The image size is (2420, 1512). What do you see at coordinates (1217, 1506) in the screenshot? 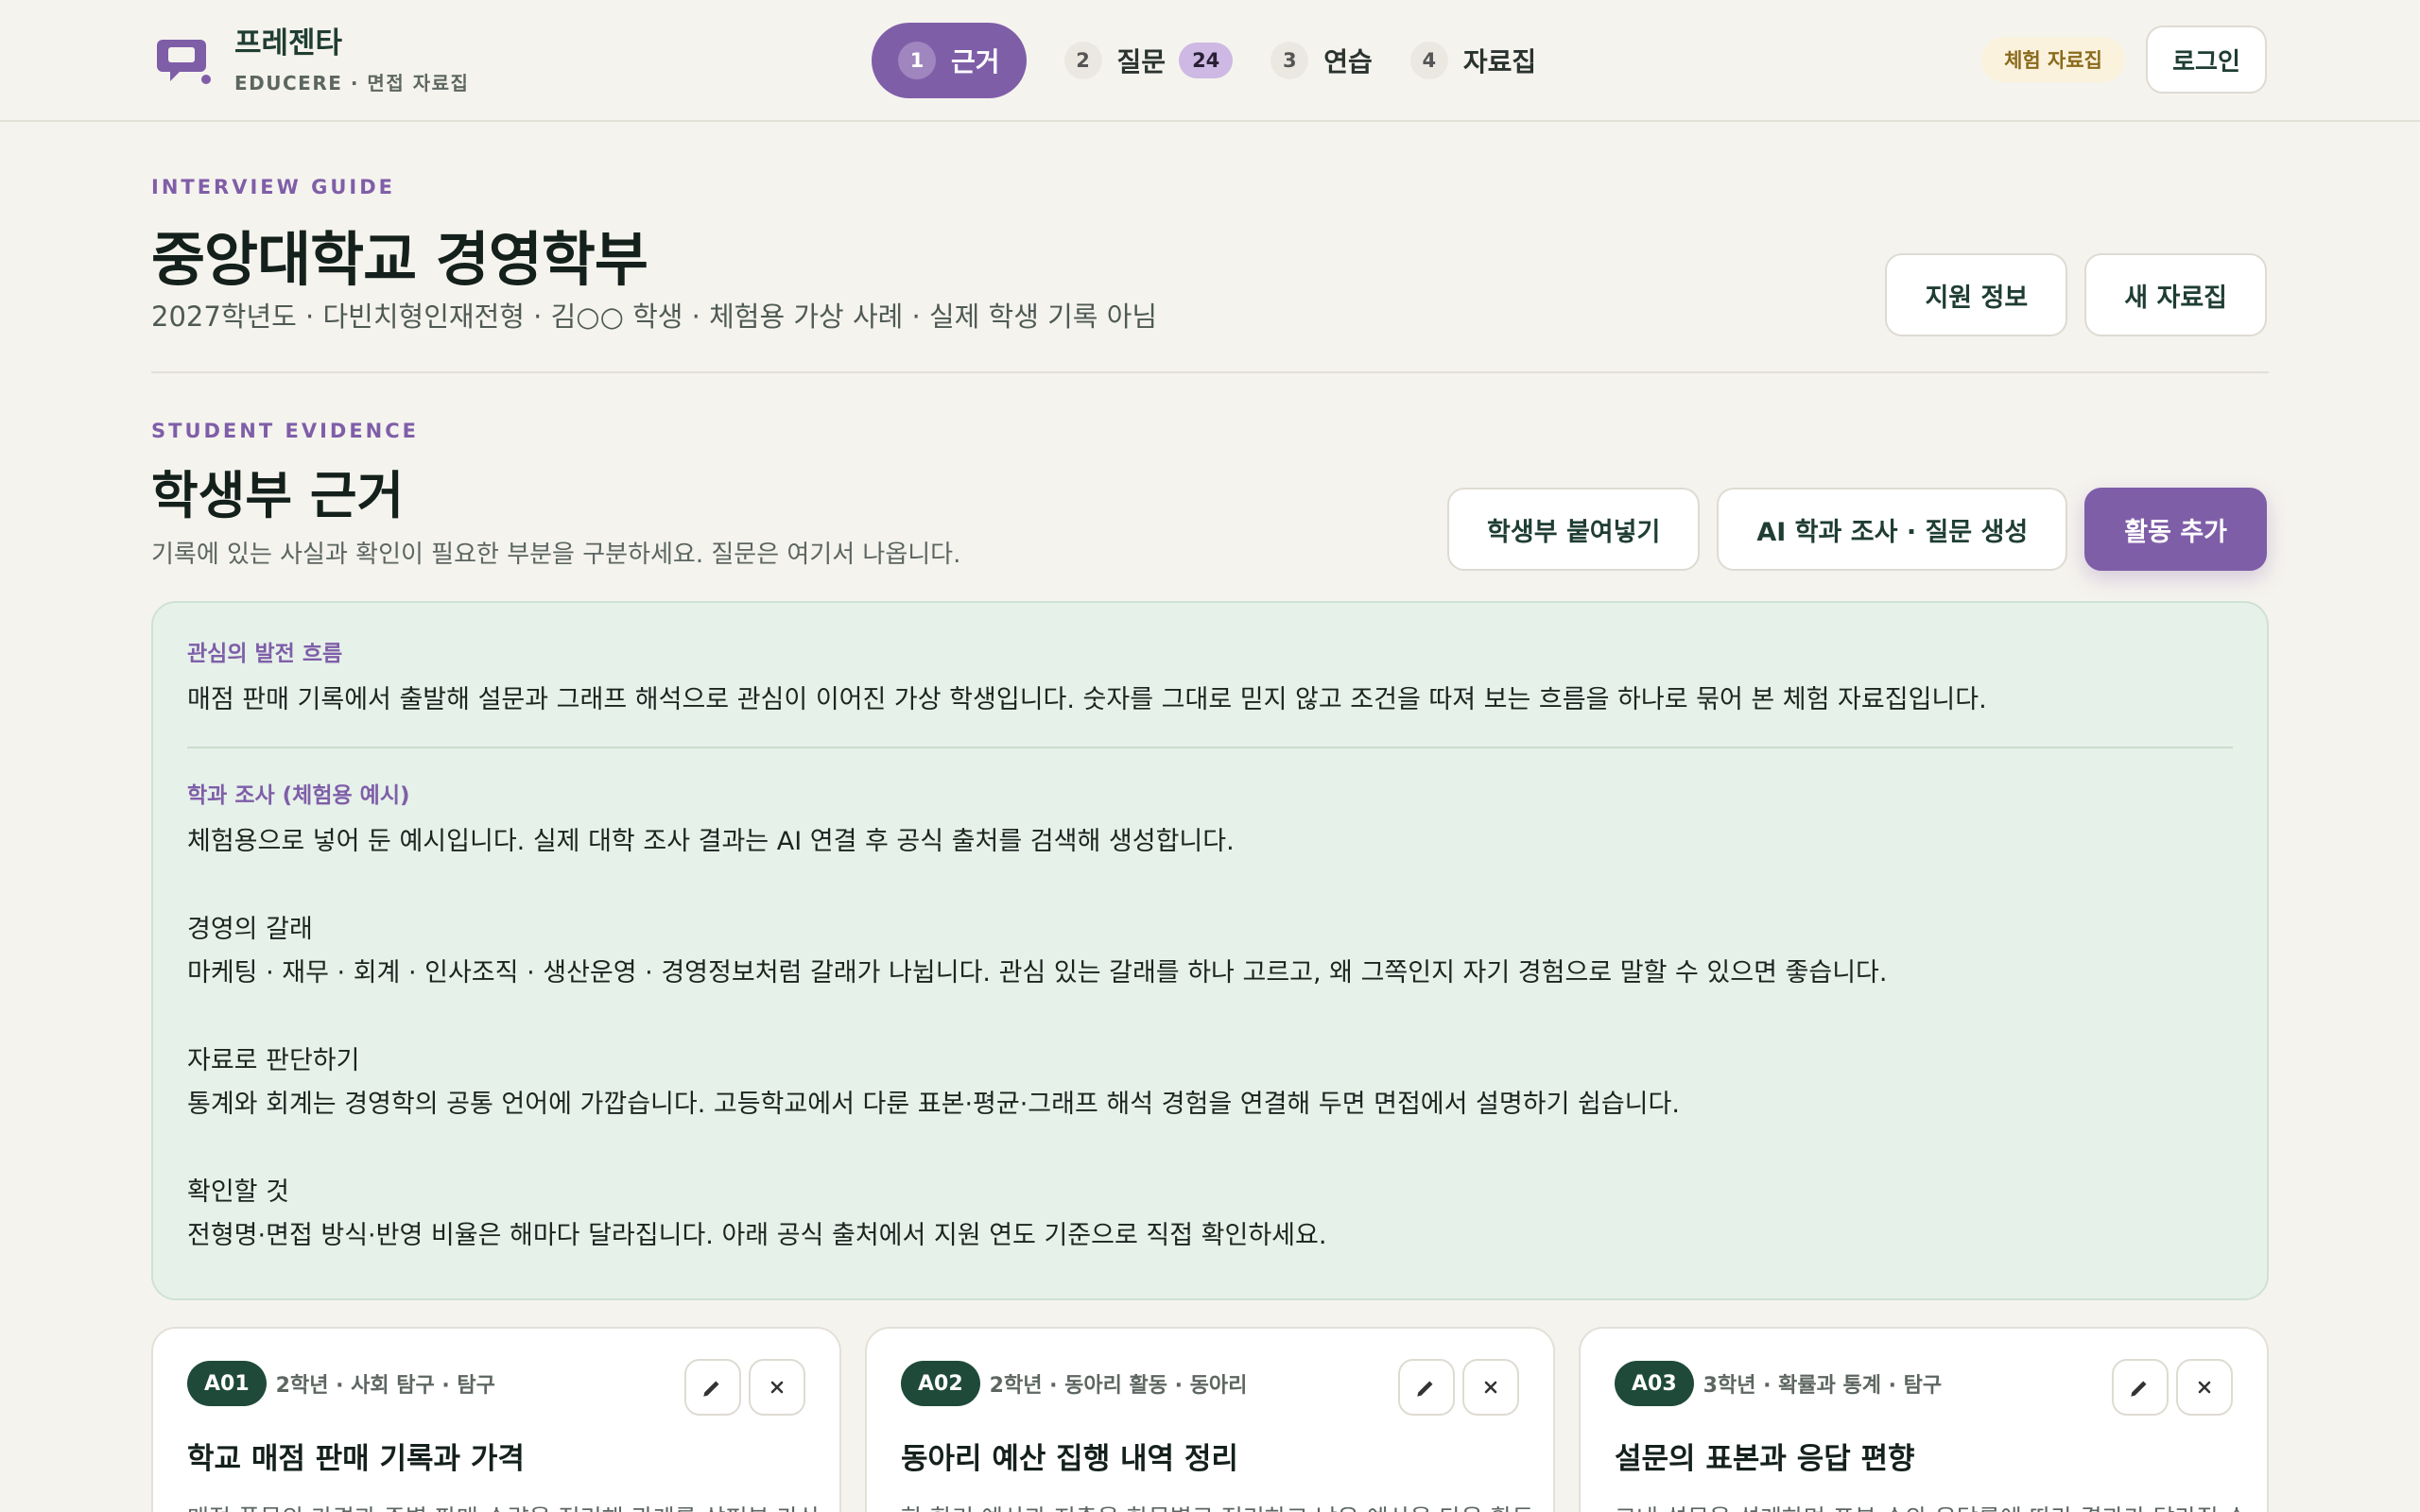
I see `activity-description: 한 학기 예산과 지출을 항목별로 정리하고 남은 예산을 다음 활동` at bounding box center [1217, 1506].